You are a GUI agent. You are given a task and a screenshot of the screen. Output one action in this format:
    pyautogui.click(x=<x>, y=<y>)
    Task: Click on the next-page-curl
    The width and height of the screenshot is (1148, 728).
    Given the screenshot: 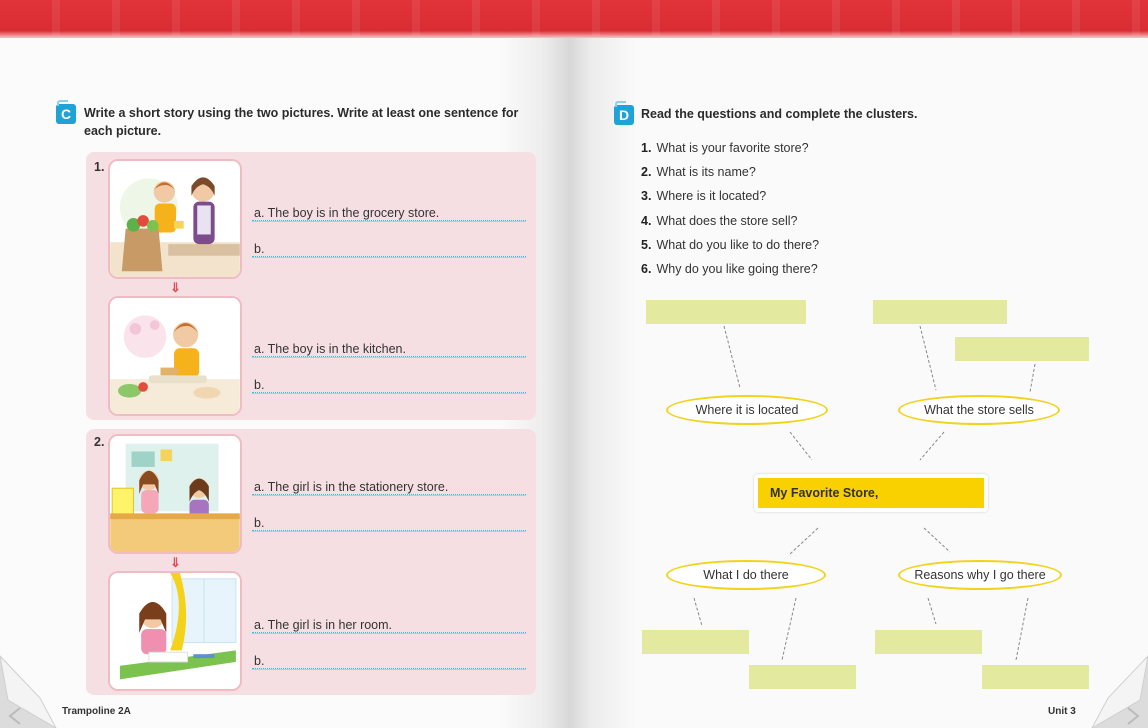 What is the action you would take?
    pyautogui.click(x=1117, y=683)
    